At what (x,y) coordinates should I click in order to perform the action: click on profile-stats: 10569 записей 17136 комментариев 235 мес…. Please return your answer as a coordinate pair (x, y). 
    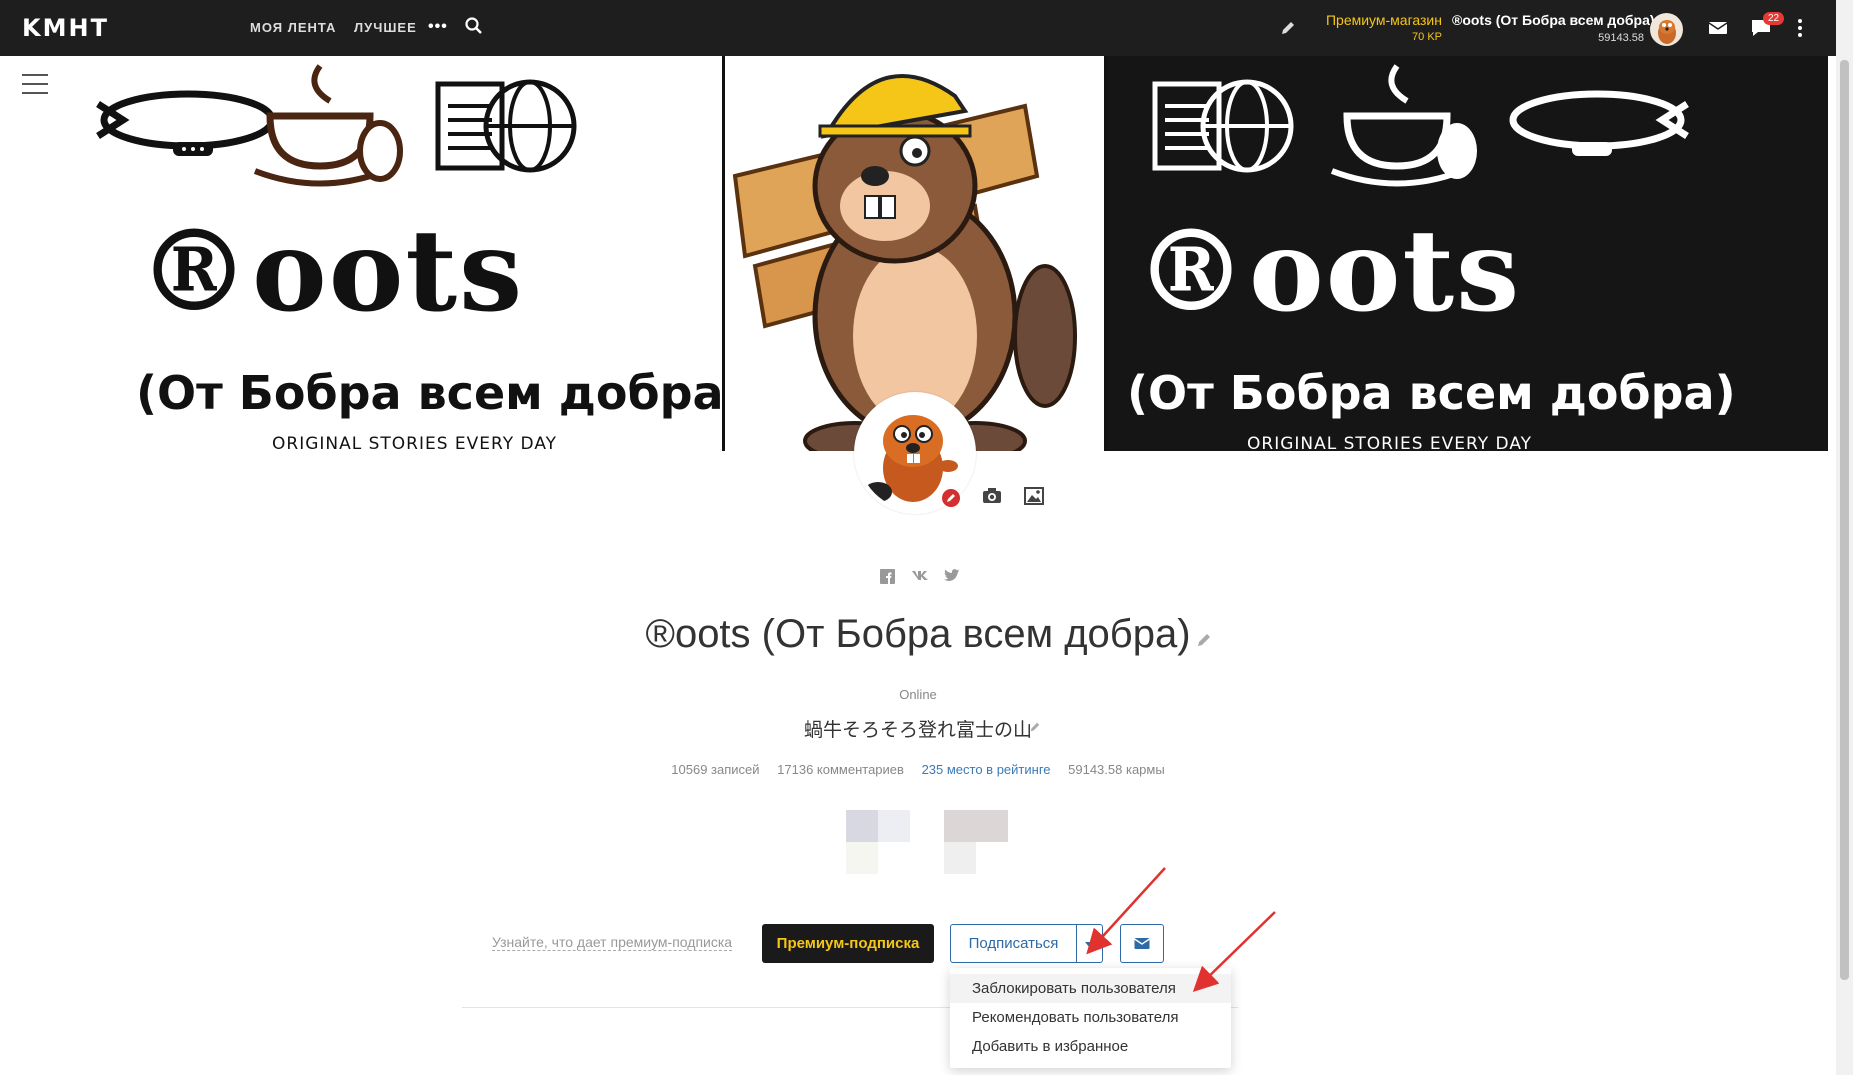
    Looking at the image, I should click on (918, 769).